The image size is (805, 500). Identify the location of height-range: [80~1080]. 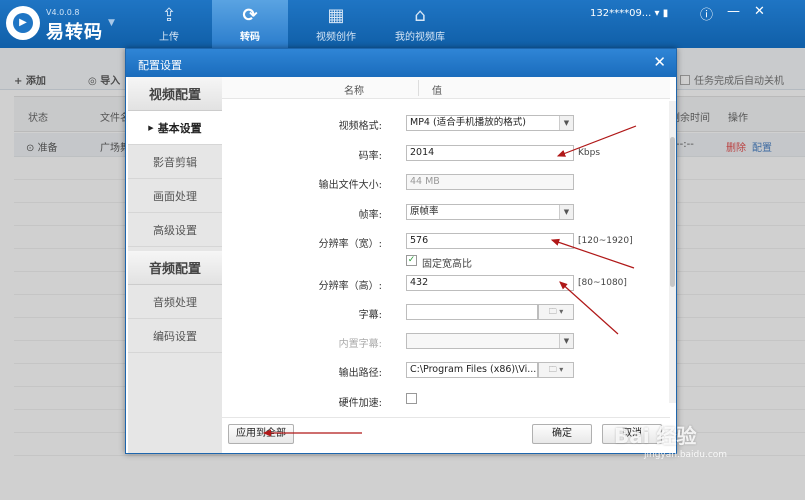
(602, 283).